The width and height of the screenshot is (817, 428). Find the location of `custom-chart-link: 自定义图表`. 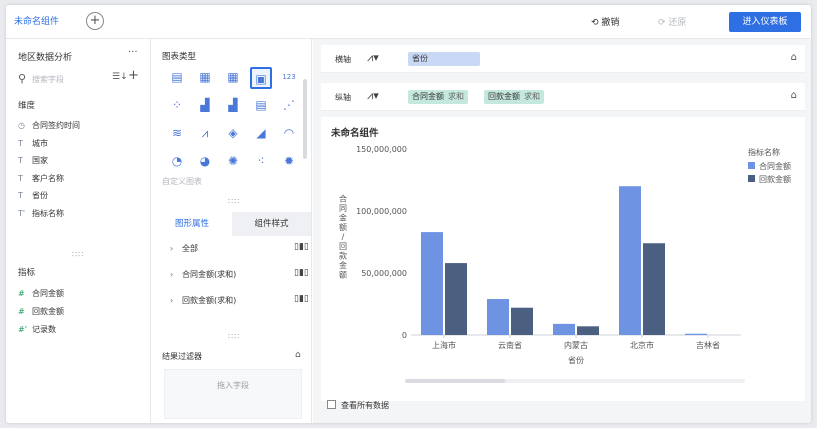

custom-chart-link: 自定义图表 is located at coordinates (182, 181).